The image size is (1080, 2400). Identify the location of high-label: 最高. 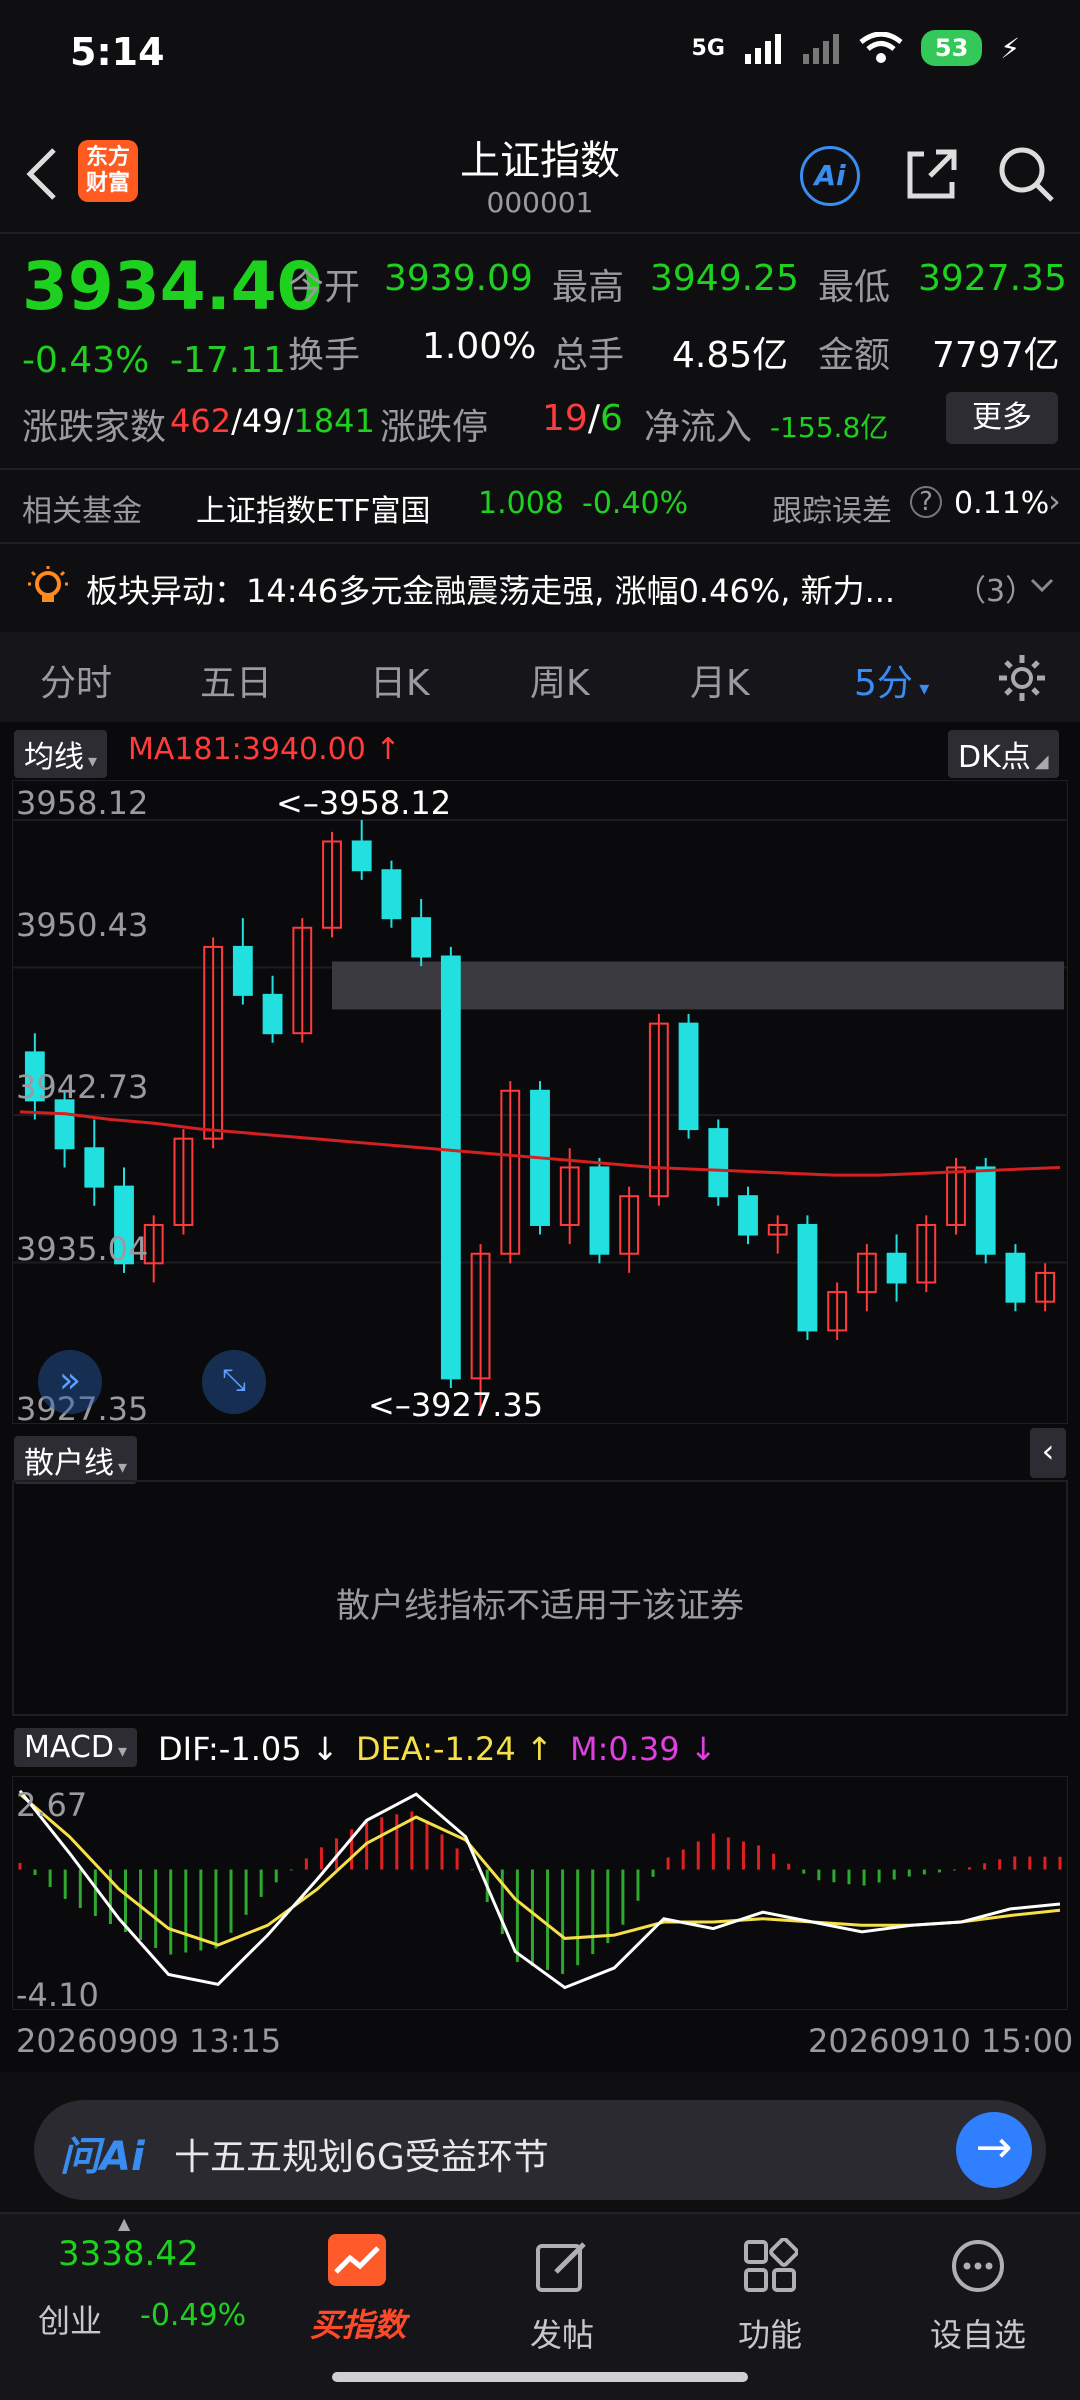
(588, 287).